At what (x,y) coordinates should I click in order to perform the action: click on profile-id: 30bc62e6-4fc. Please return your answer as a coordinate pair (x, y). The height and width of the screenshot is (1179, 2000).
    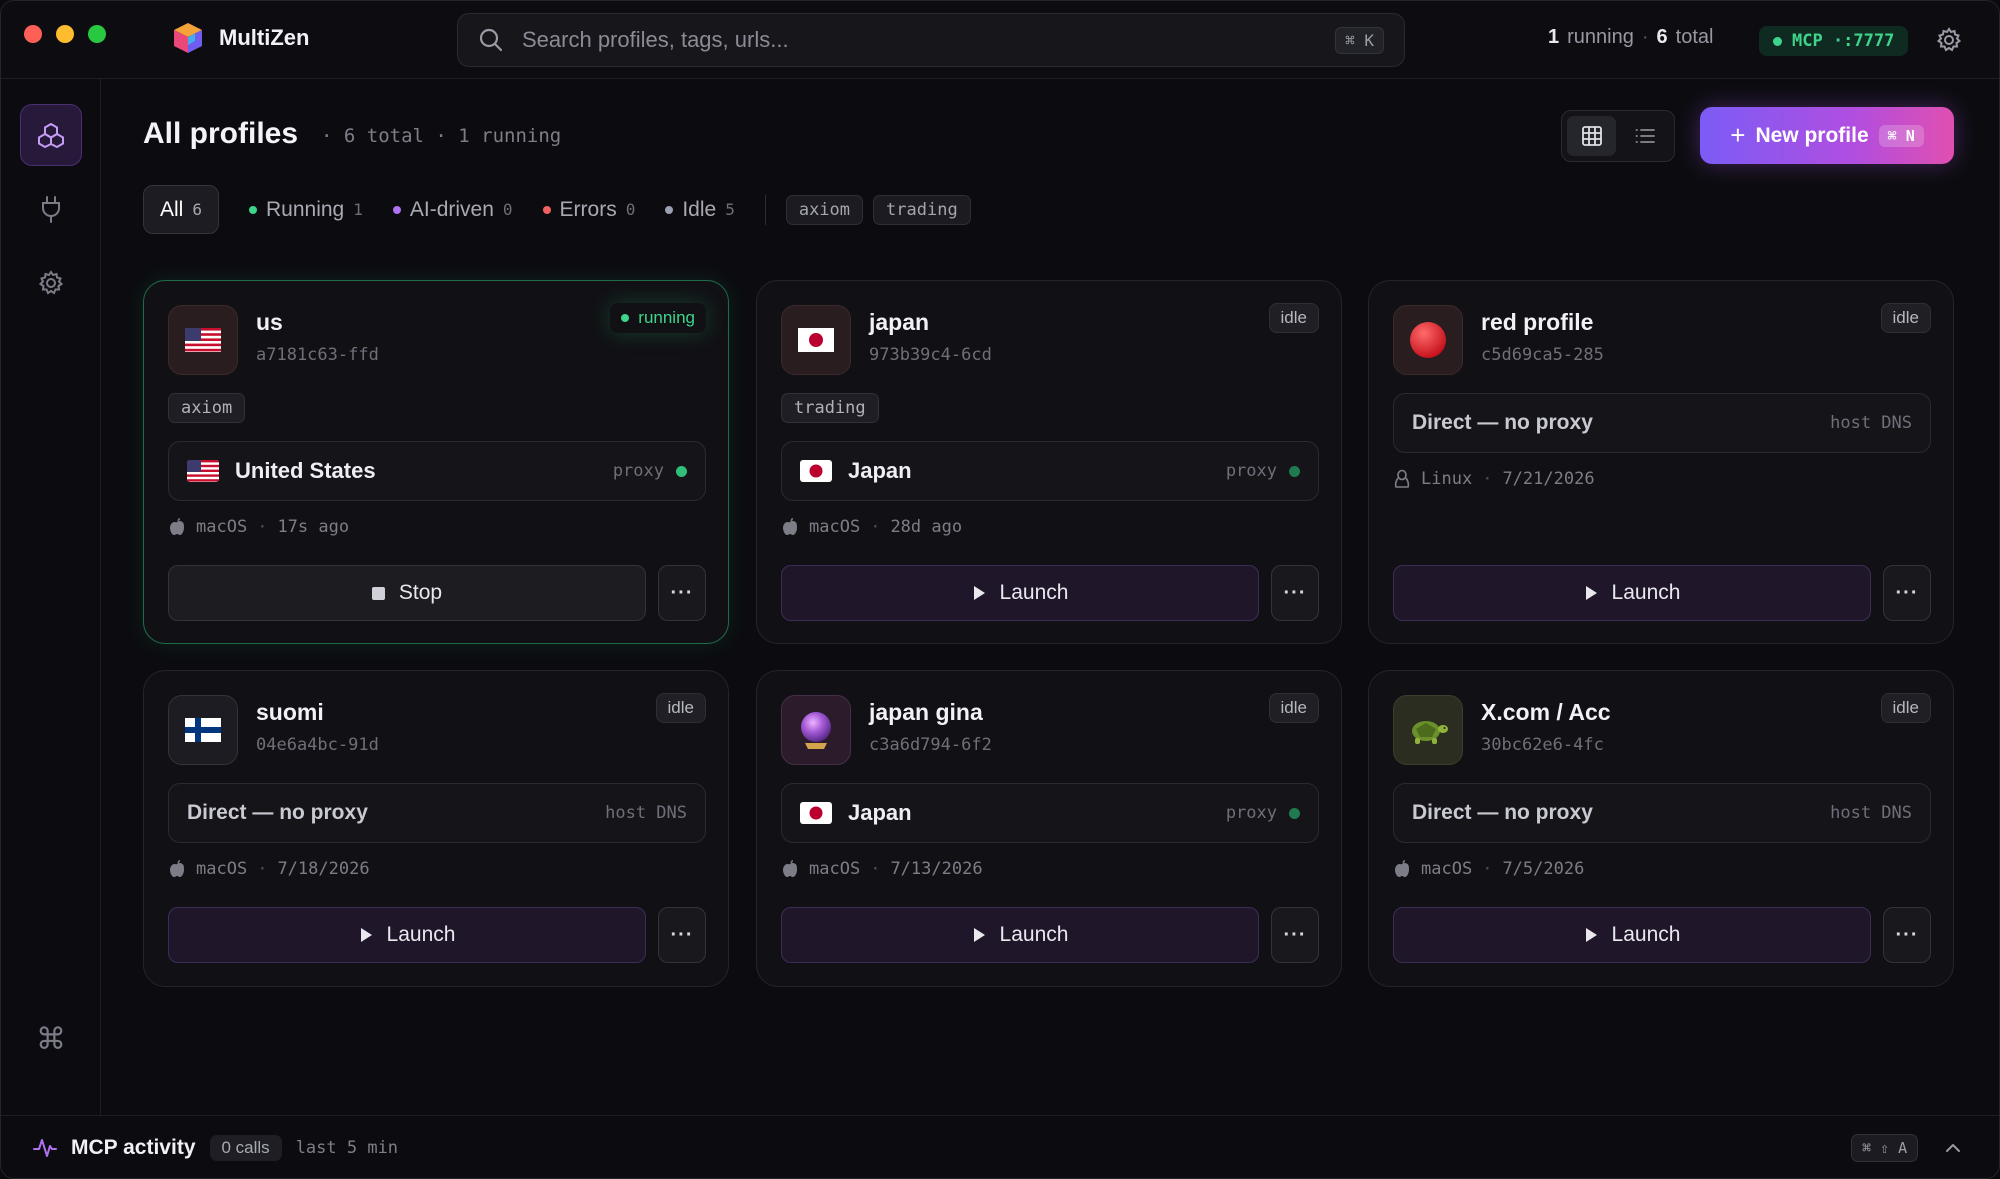
    Looking at the image, I should click on (1542, 745).